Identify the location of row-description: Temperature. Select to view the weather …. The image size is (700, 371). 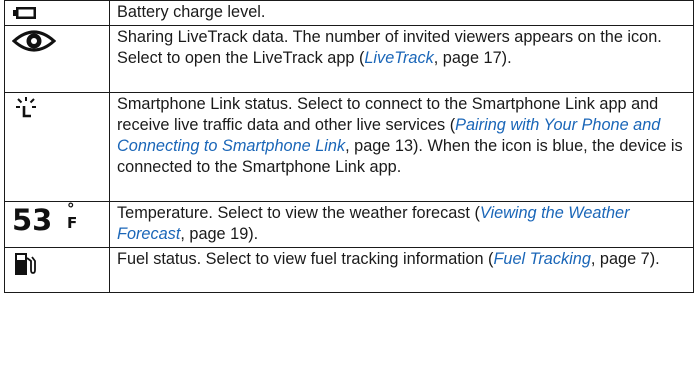
(401, 224).